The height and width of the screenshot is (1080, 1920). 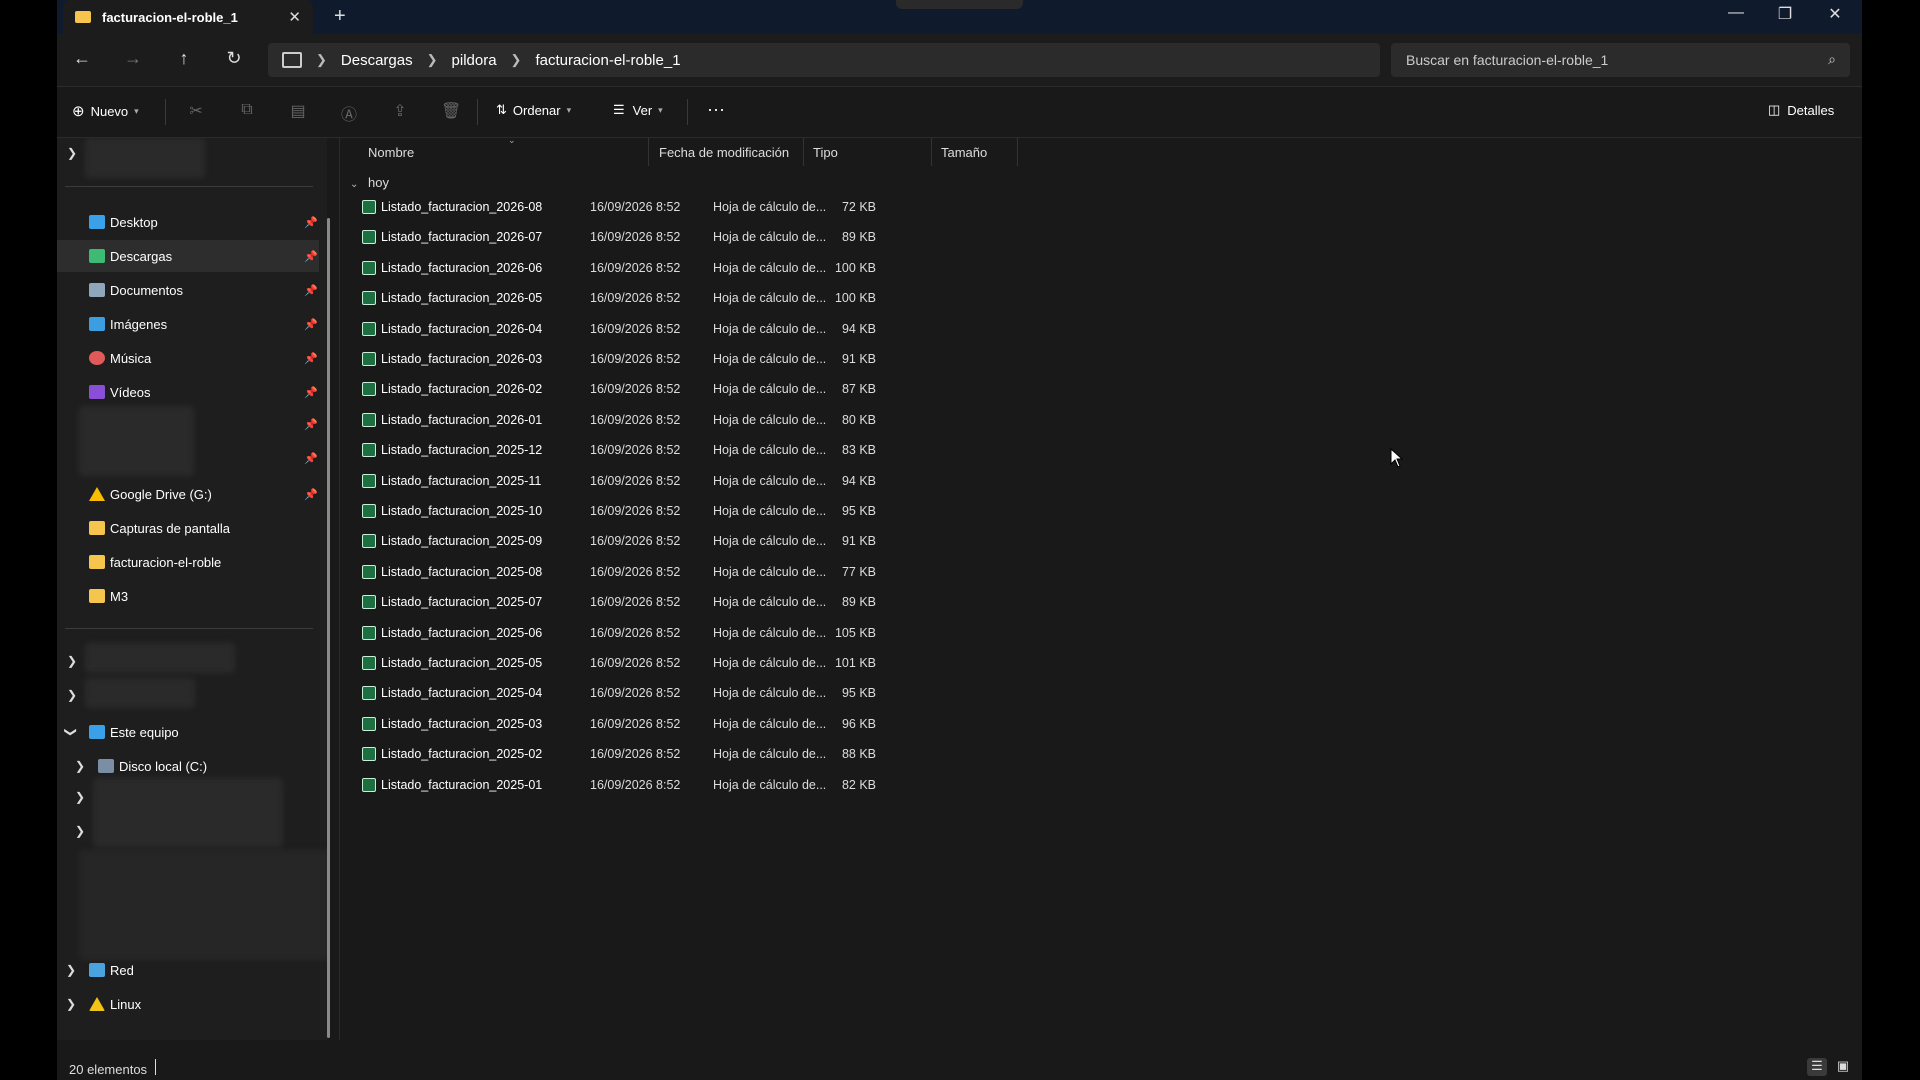 What do you see at coordinates (188, 290) in the screenshot?
I see `sidebar-item-documentos: Documentos 📌` at bounding box center [188, 290].